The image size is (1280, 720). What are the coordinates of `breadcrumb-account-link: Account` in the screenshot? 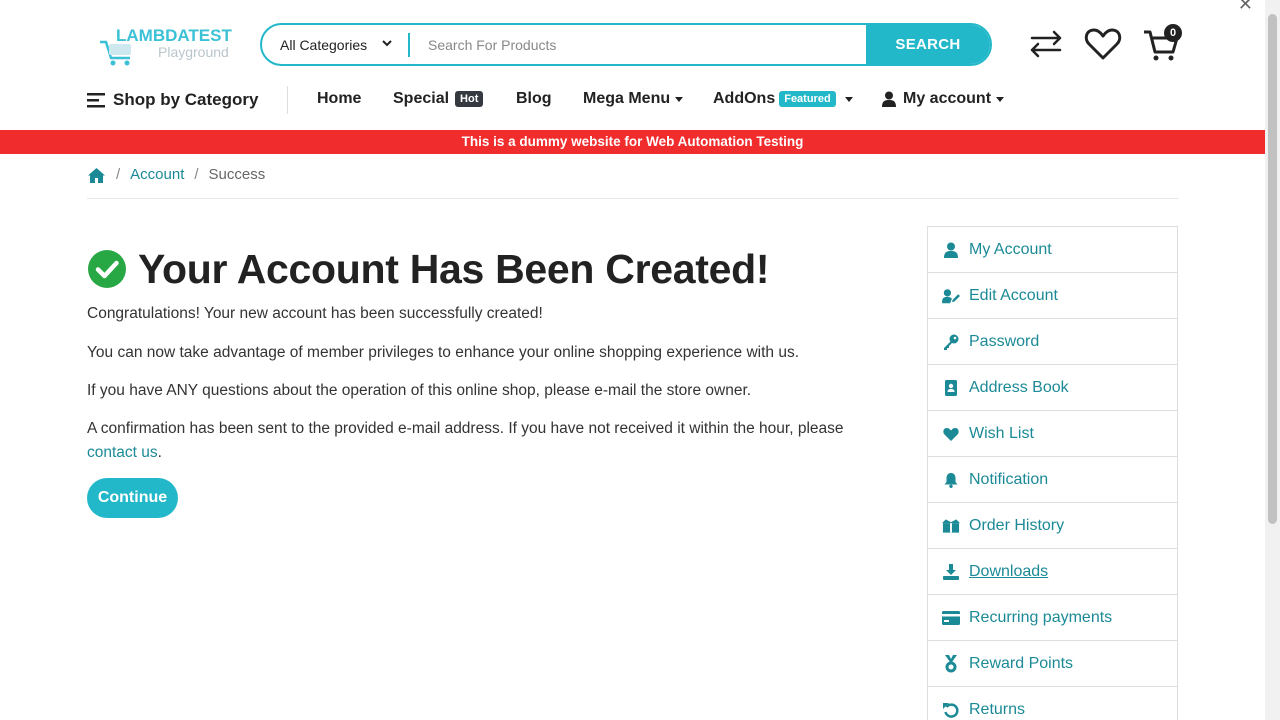 It's located at (157, 174).